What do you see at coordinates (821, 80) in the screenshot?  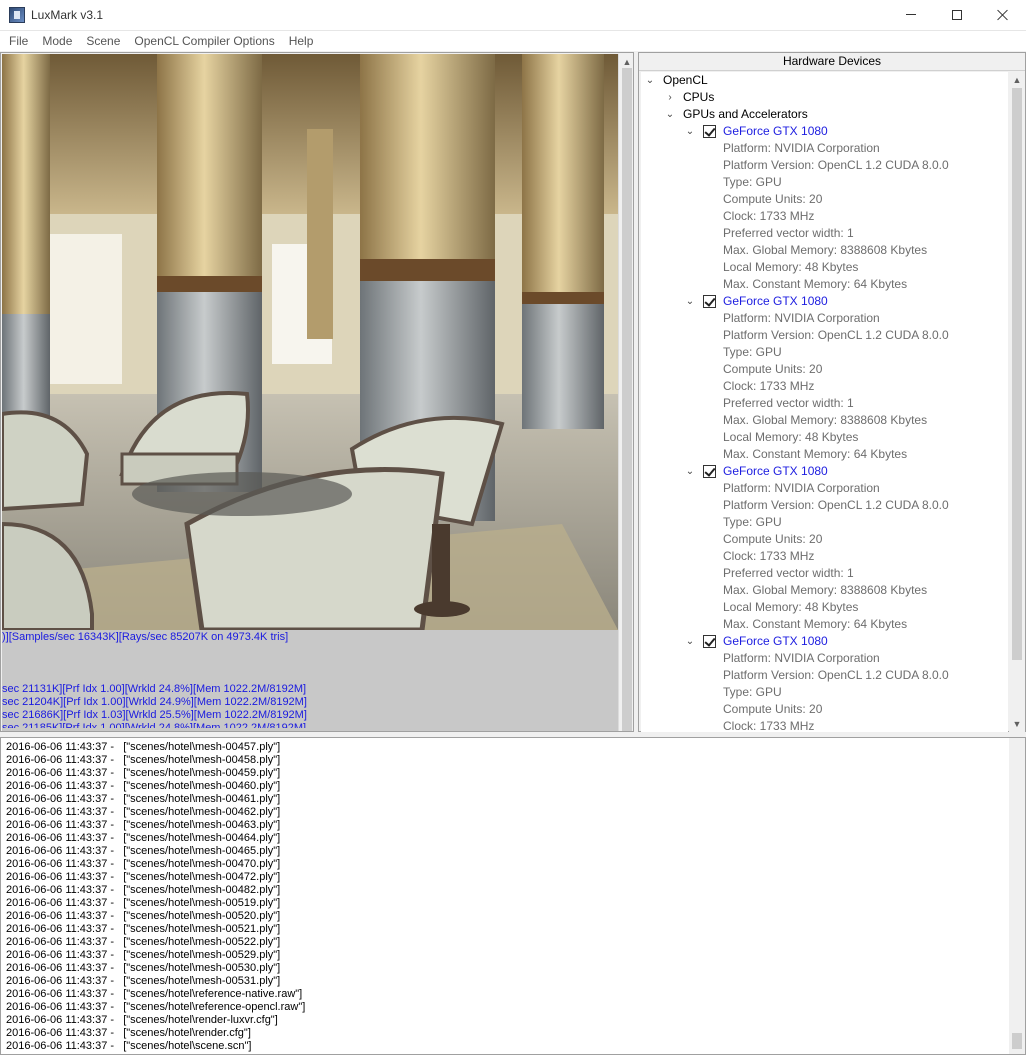 I see `tree-node-opencl: ⌄ OpenCL` at bounding box center [821, 80].